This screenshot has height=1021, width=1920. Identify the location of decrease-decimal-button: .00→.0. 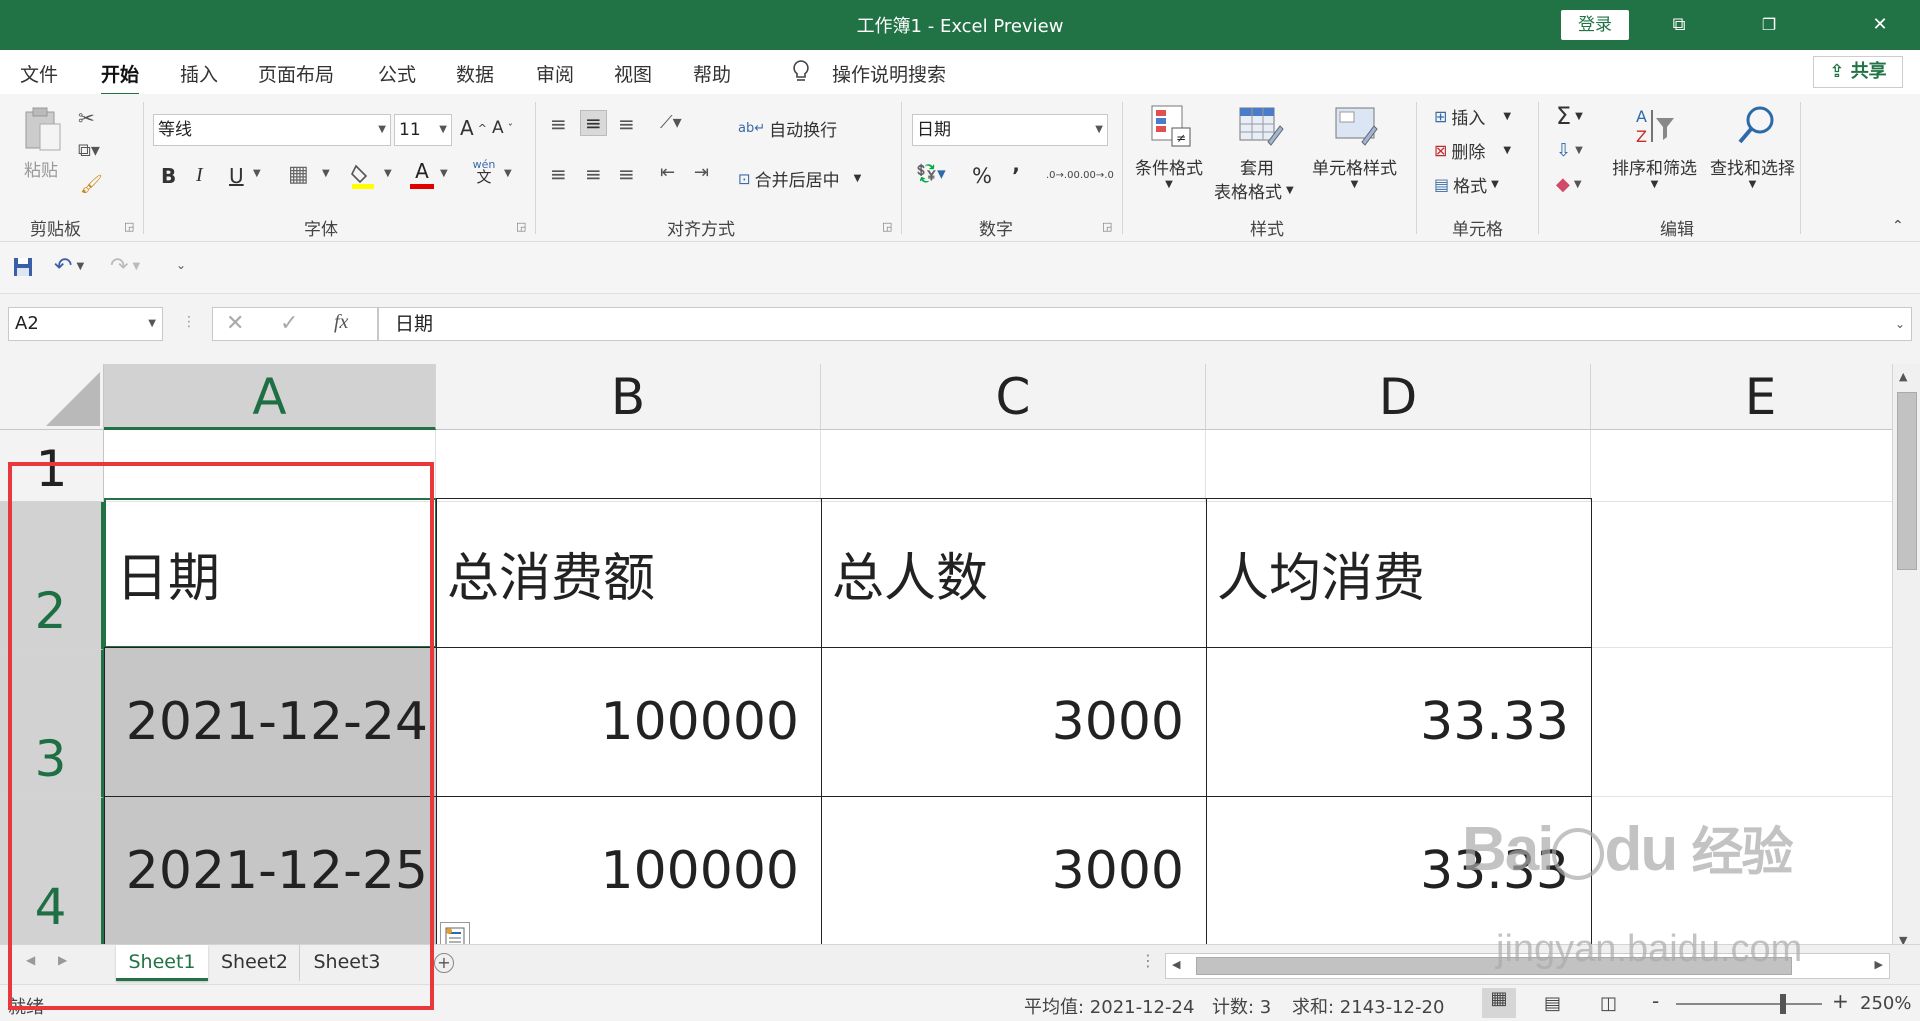
(1097, 175).